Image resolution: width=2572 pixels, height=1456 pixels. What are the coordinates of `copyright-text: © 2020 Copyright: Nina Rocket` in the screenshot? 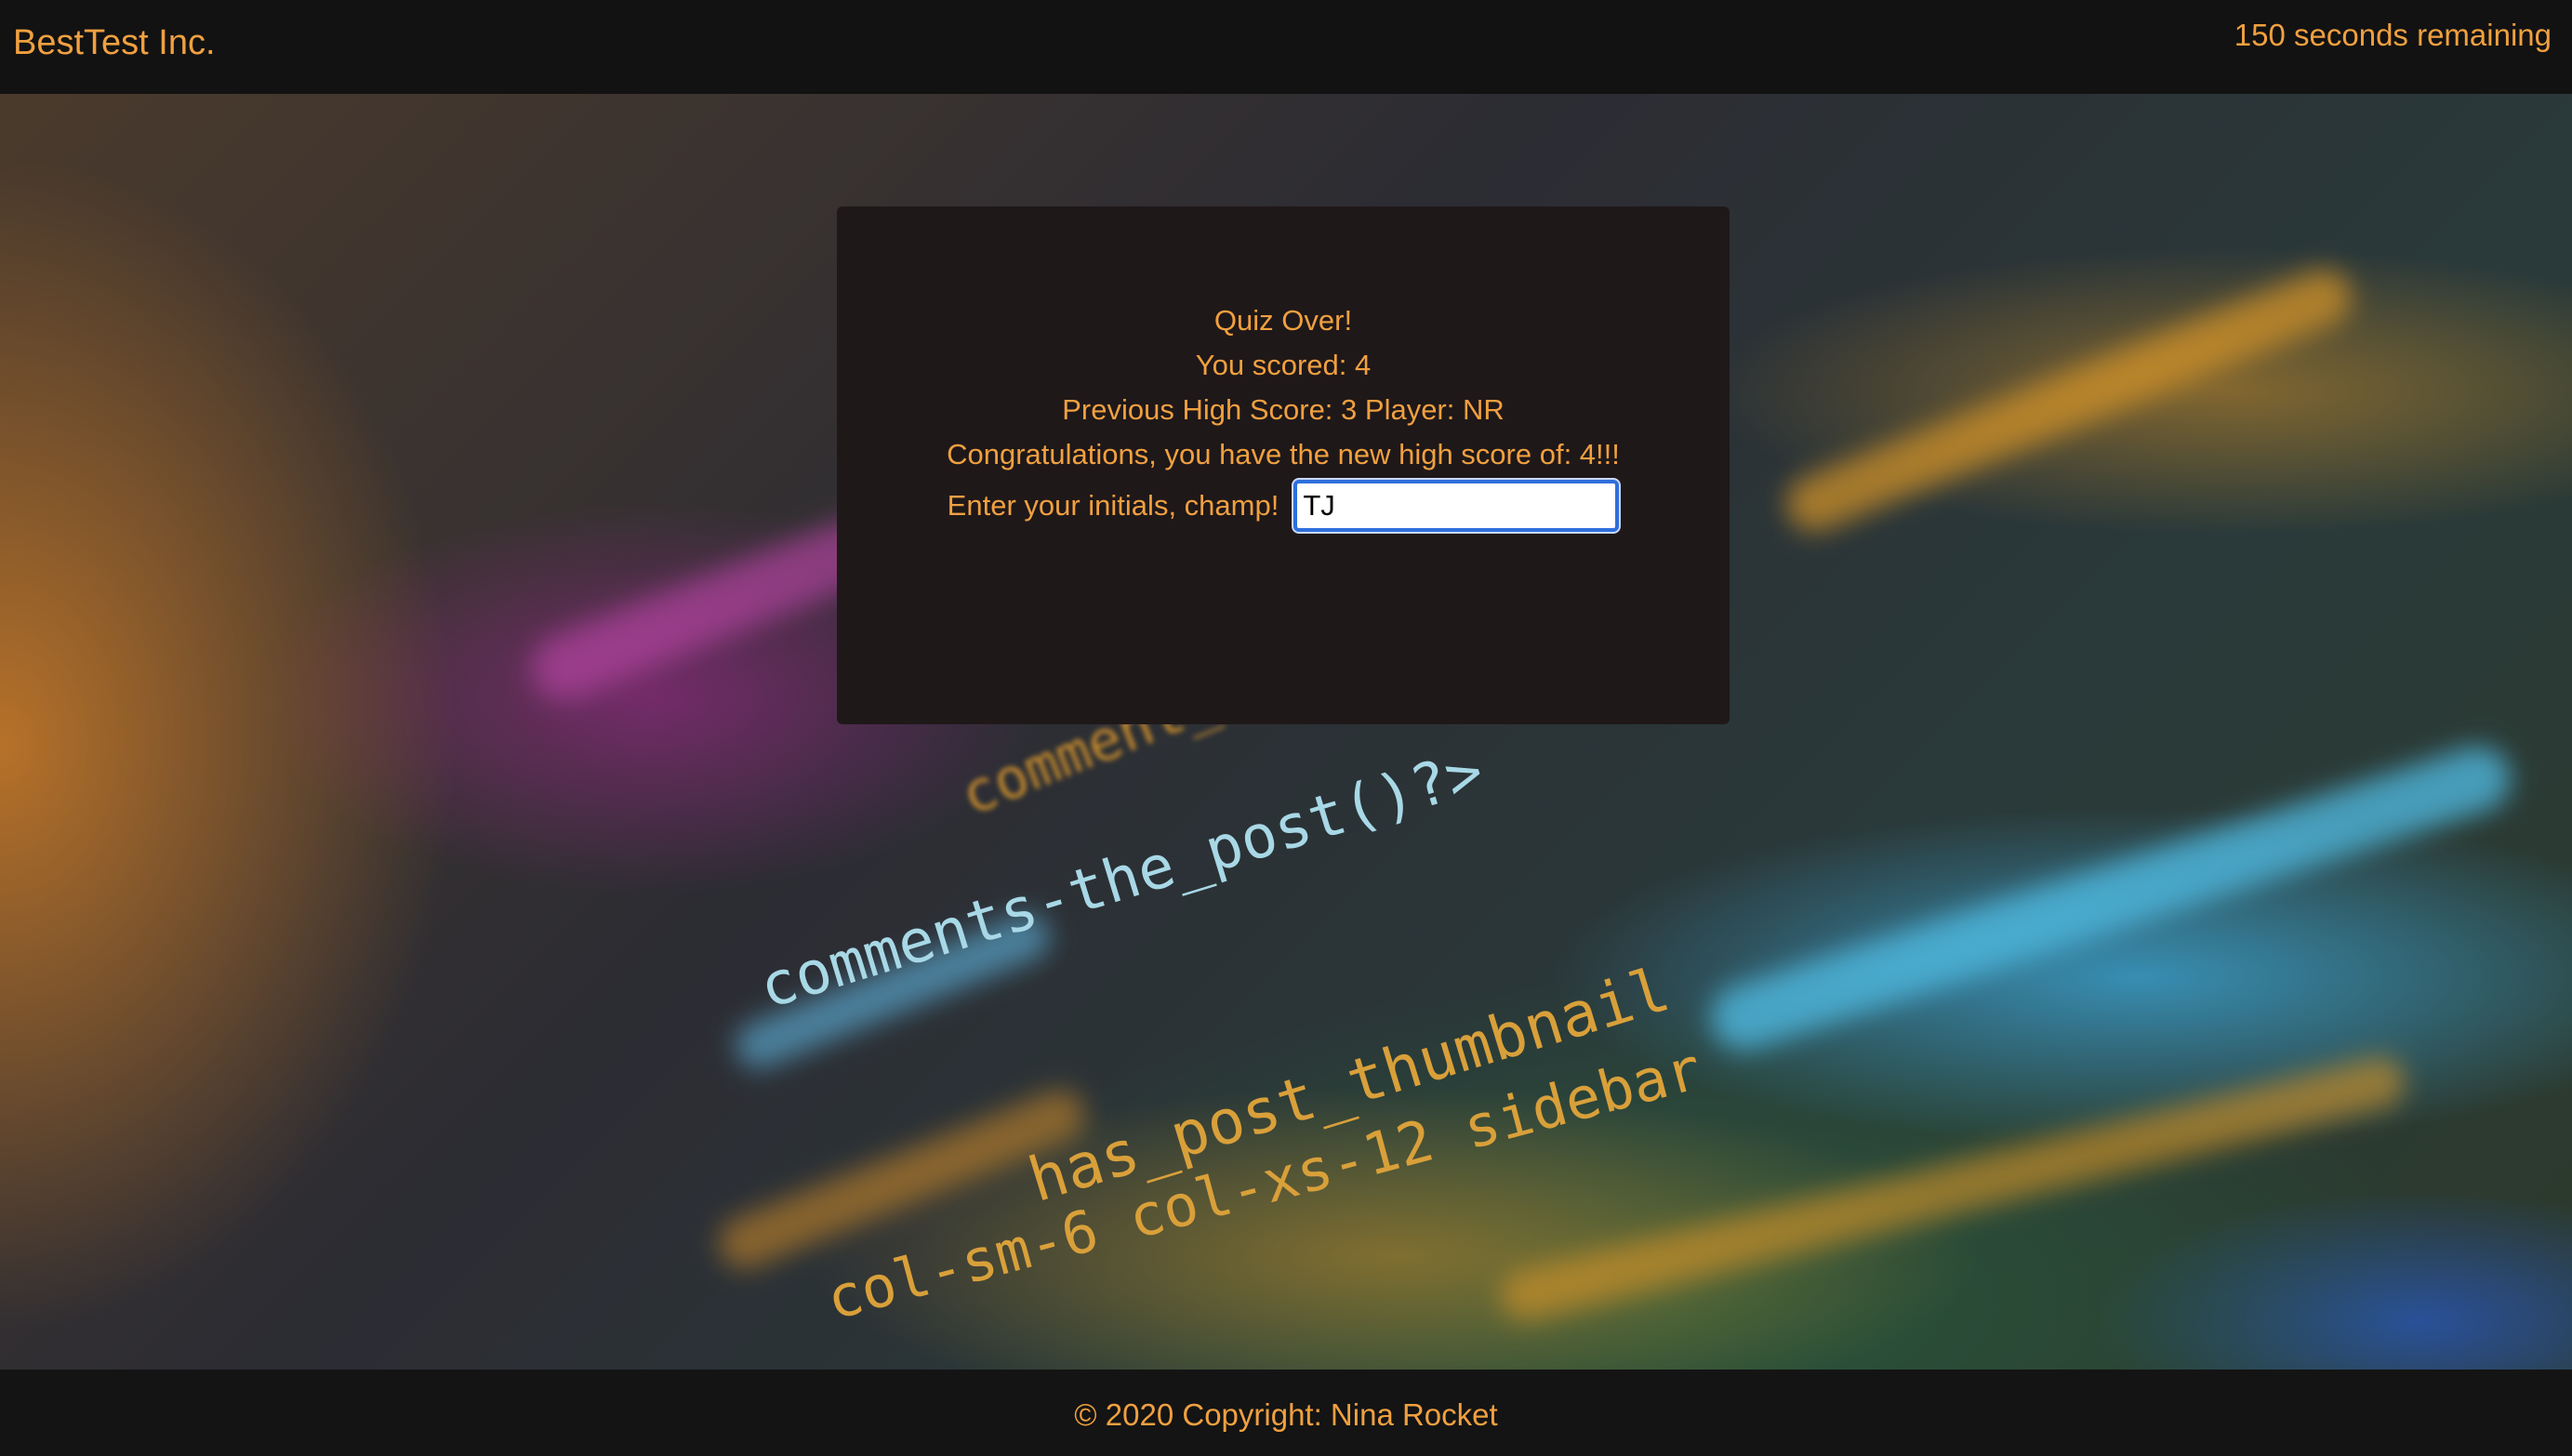 It's located at (1286, 1414).